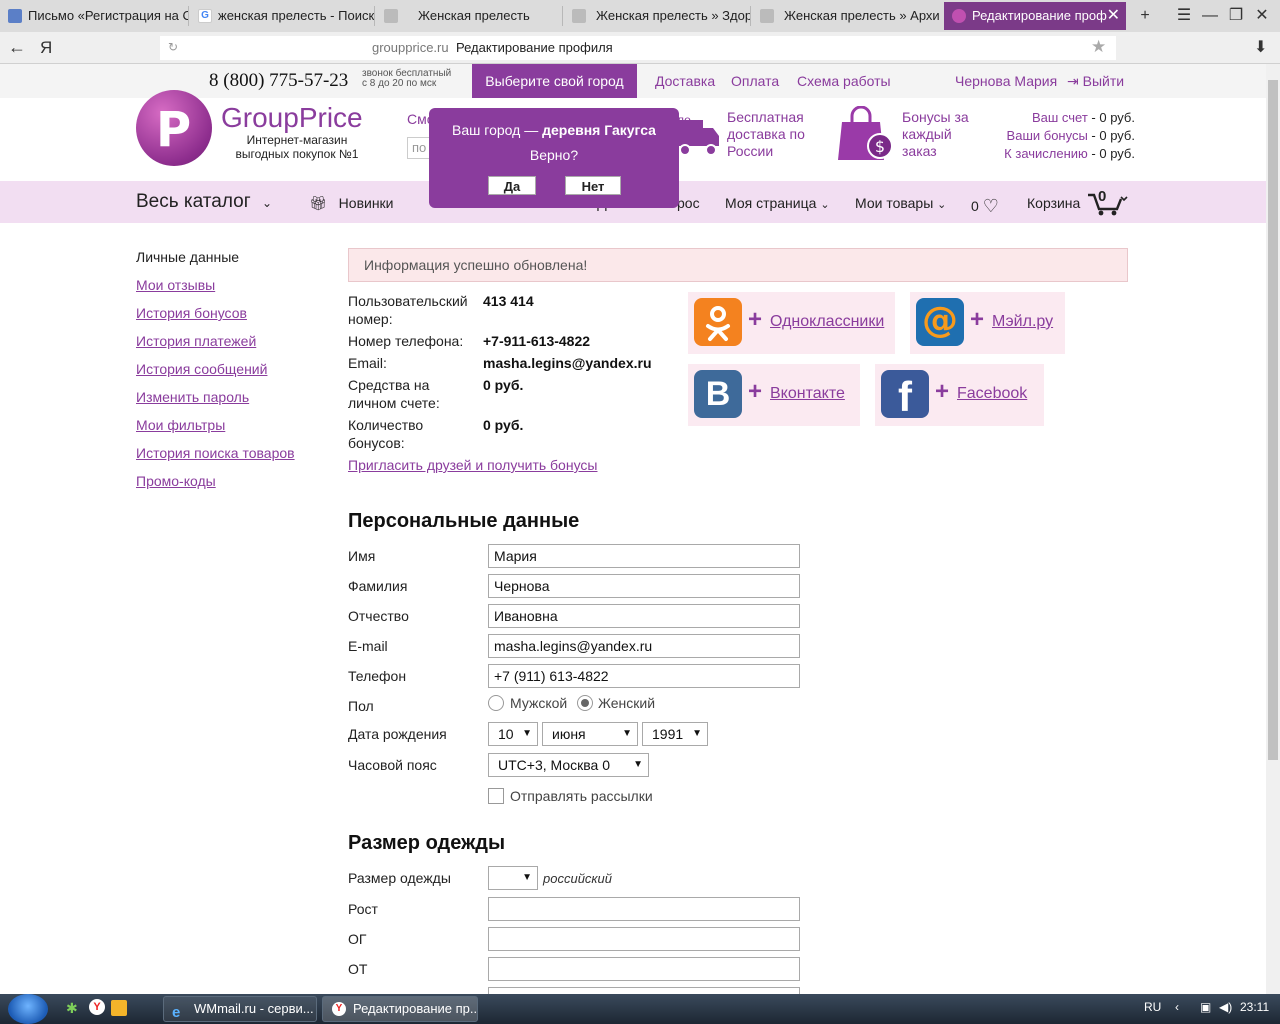 This screenshot has width=1280, height=1024. I want to click on tab-label: женская прелесть - Поиск, so click(296, 15).